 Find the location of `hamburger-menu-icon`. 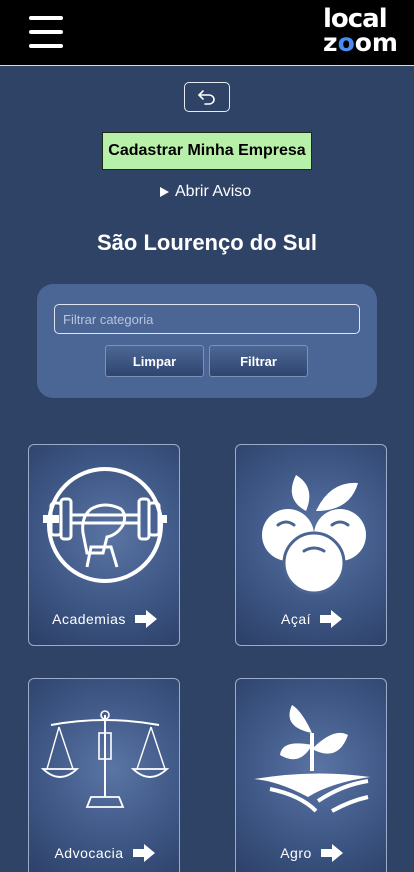

hamburger-menu-icon is located at coordinates (46, 32).